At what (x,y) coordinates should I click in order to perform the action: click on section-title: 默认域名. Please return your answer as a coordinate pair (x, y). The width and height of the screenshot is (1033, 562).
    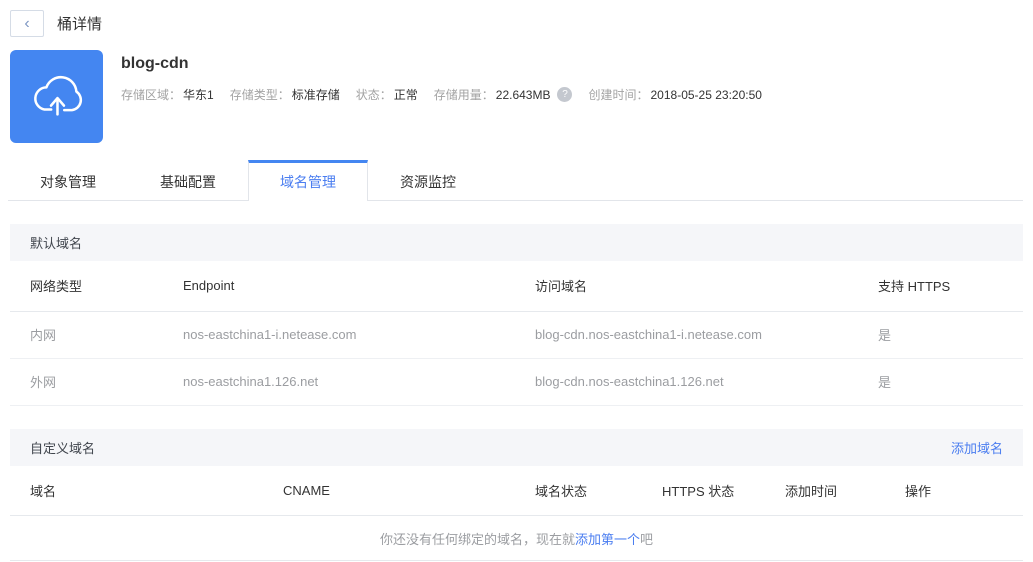
    Looking at the image, I should click on (56, 243).